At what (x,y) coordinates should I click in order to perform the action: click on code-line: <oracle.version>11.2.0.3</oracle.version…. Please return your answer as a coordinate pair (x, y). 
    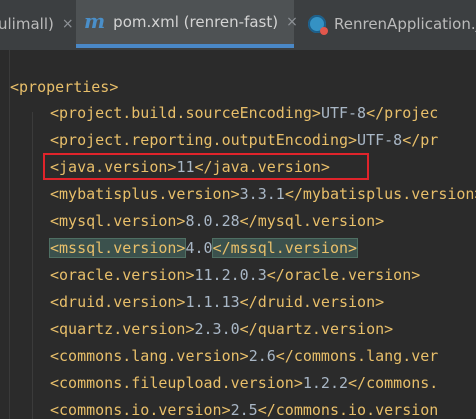
    Looking at the image, I should click on (235, 275).